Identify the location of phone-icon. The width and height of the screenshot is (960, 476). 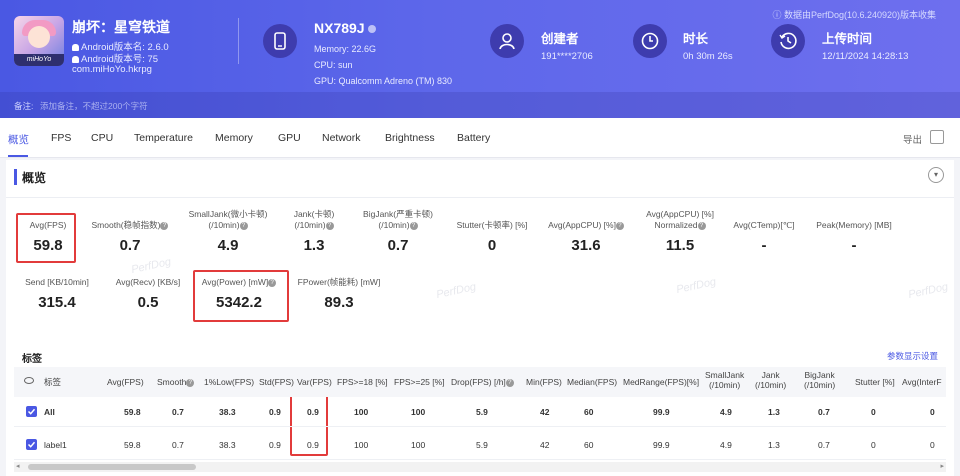
(280, 41).